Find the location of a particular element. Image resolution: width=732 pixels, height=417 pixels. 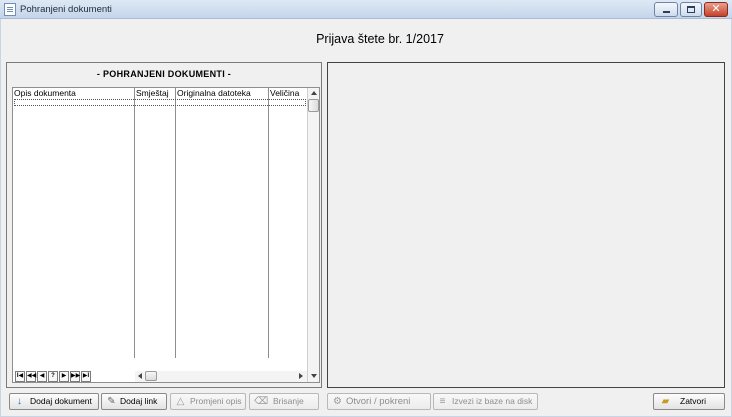

scroll-up-icon is located at coordinates (314, 93).